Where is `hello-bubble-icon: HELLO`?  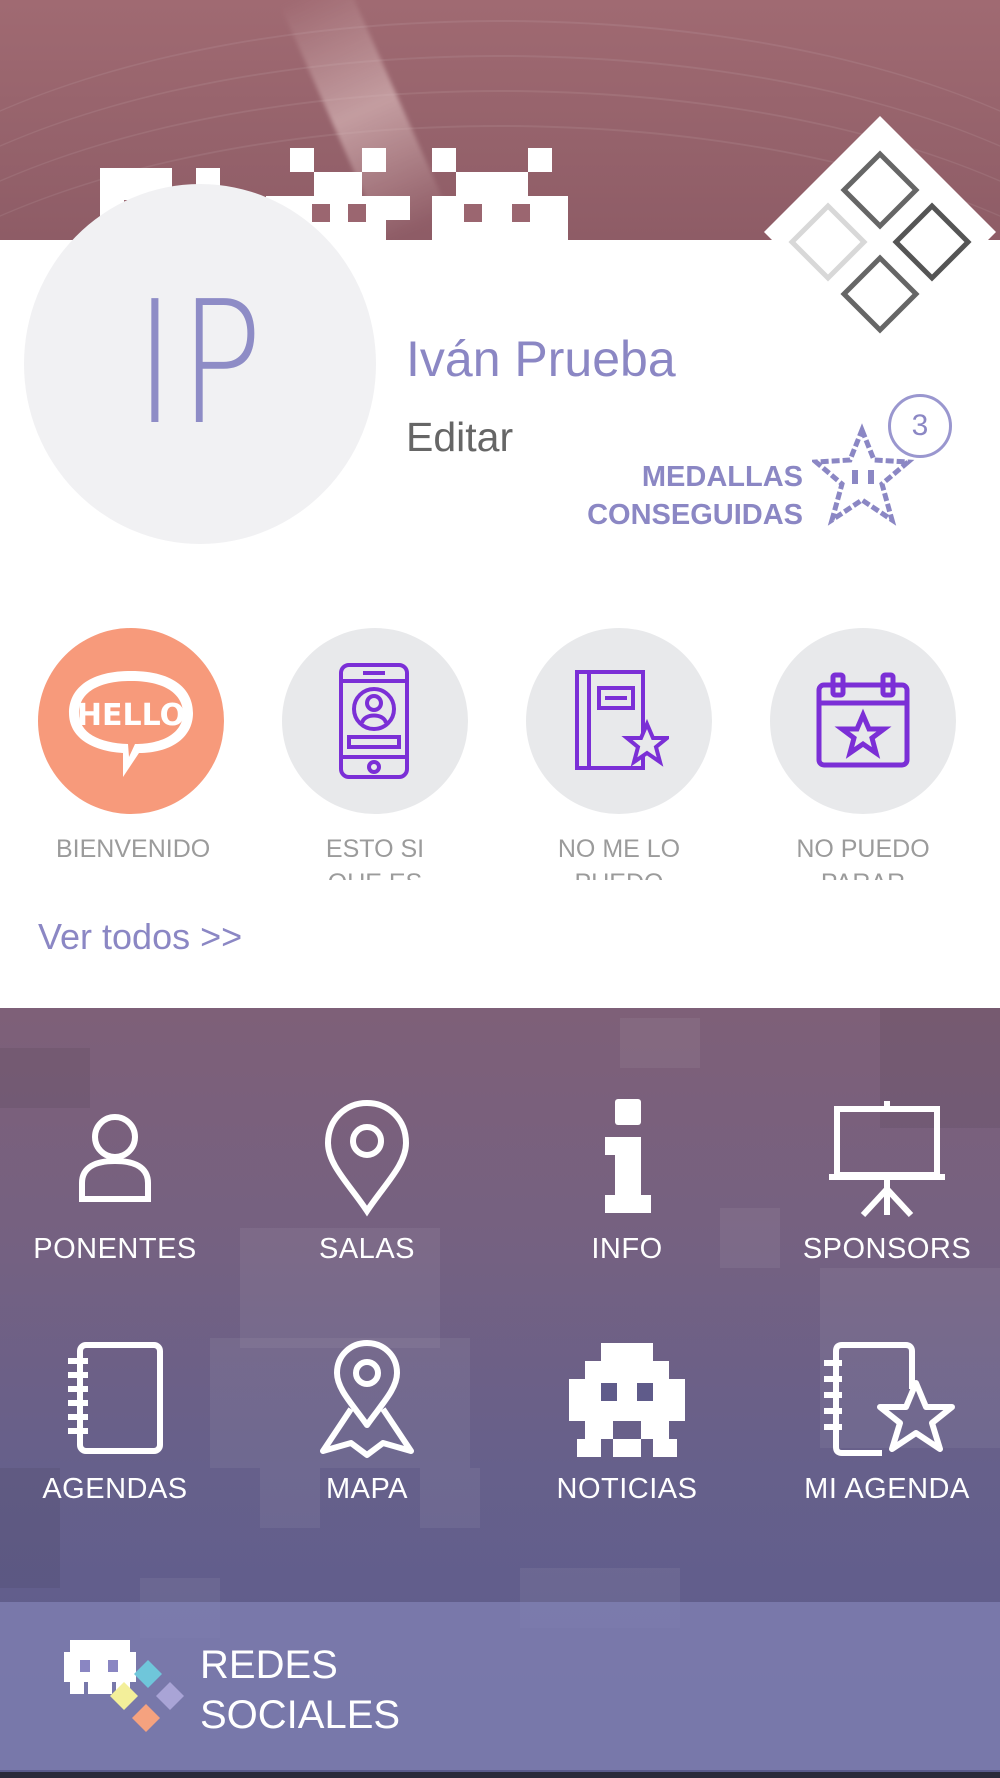 hello-bubble-icon: HELLO is located at coordinates (131, 724).